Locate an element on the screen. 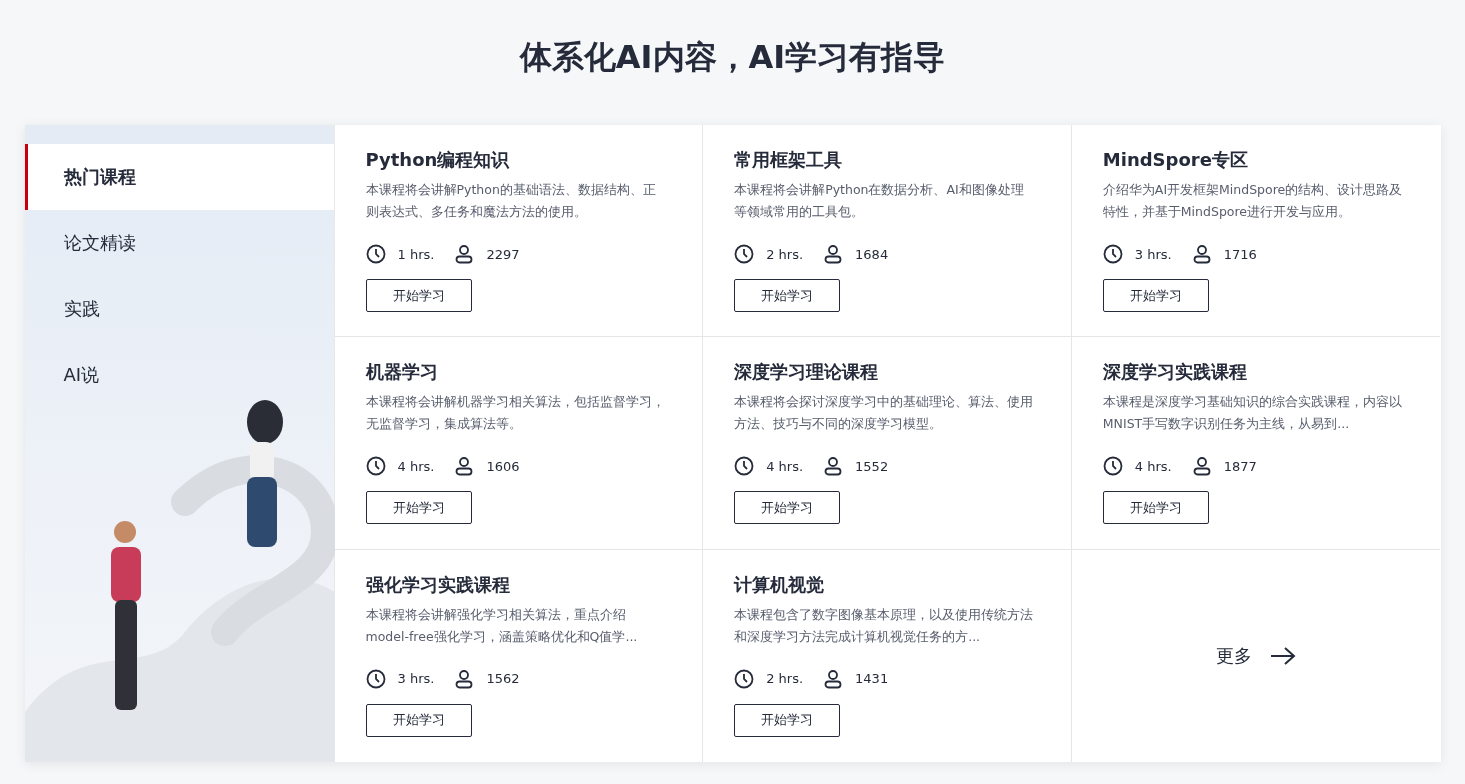 The height and width of the screenshot is (784, 1465). course-title: 机器学习 is located at coordinates (401, 372).